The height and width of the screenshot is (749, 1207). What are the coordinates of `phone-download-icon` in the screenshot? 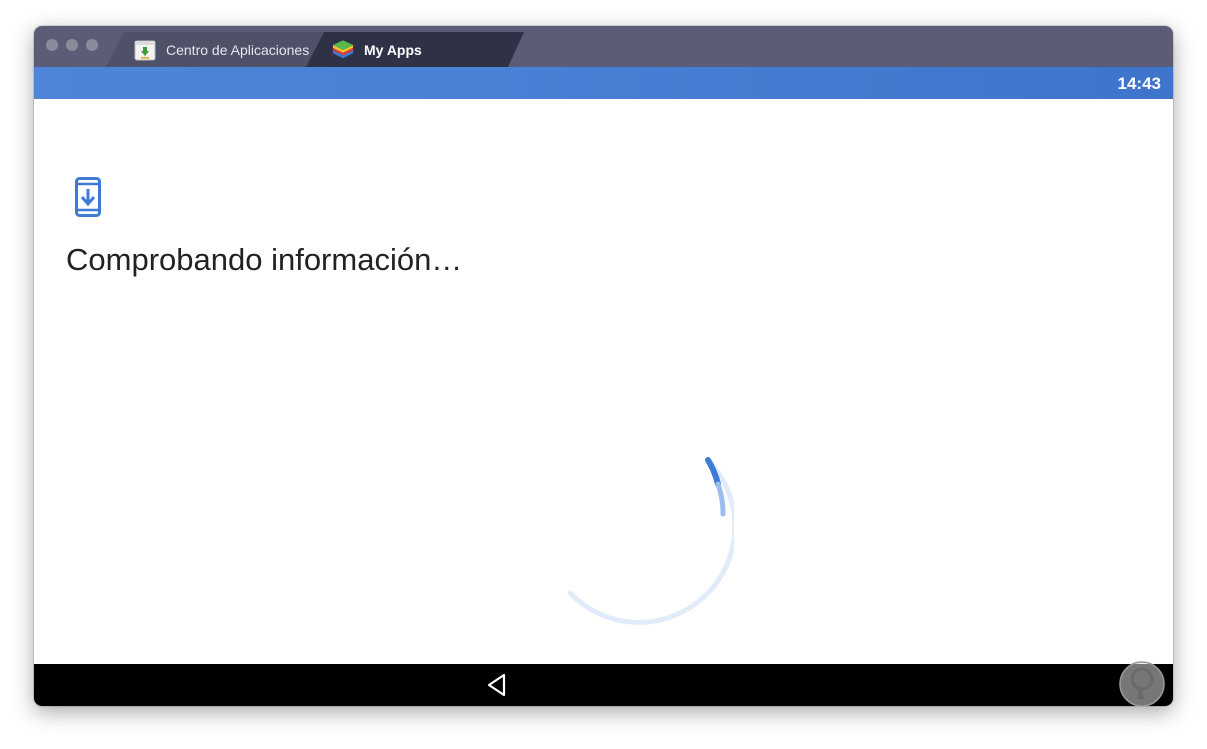 It's located at (88, 197).